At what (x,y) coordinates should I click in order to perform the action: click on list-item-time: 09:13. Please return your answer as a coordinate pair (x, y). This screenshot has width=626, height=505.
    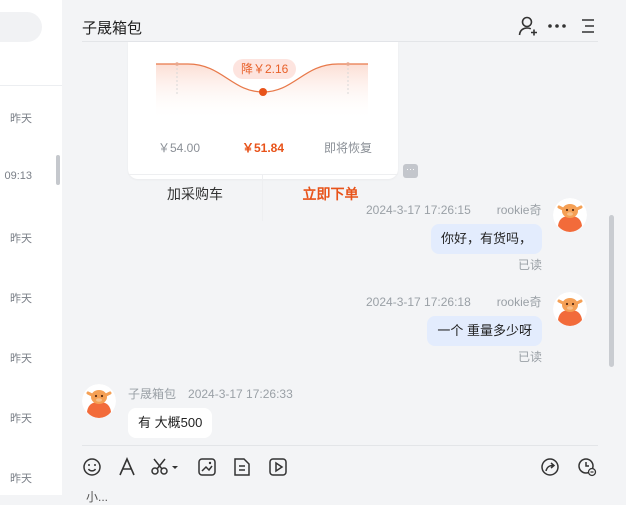
    Looking at the image, I should click on (18, 176).